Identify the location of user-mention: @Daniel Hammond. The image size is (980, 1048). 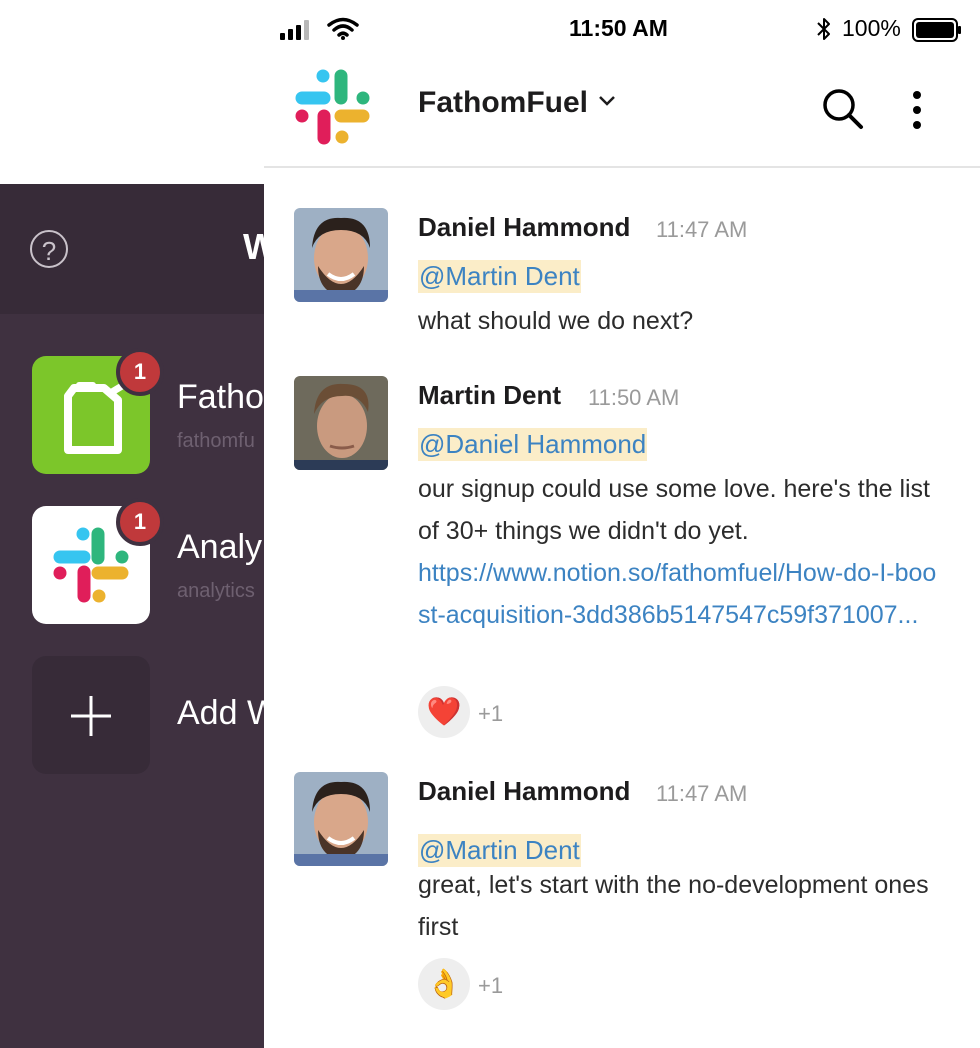
(533, 444).